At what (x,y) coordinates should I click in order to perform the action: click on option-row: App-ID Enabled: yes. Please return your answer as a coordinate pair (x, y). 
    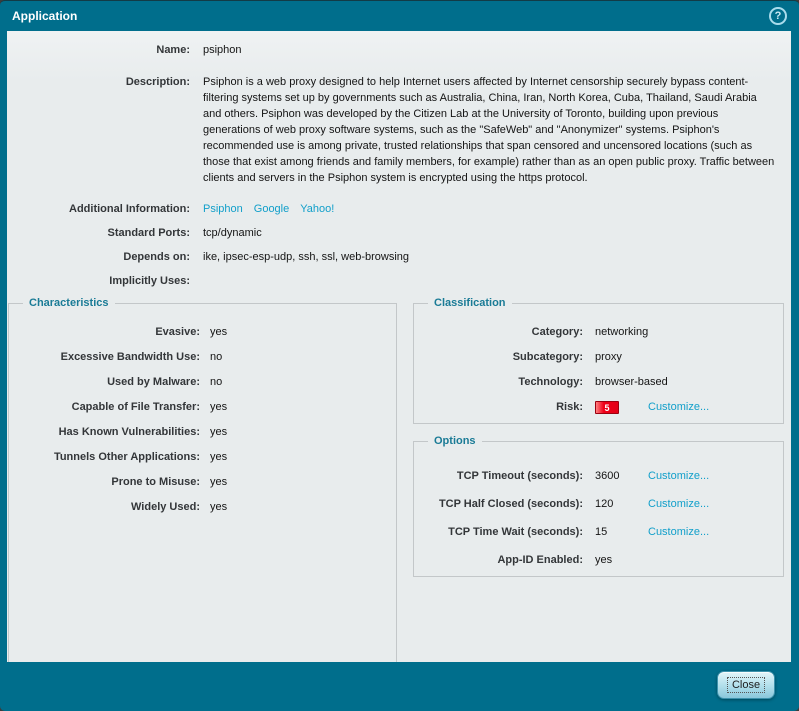
    Looking at the image, I should click on (598, 567).